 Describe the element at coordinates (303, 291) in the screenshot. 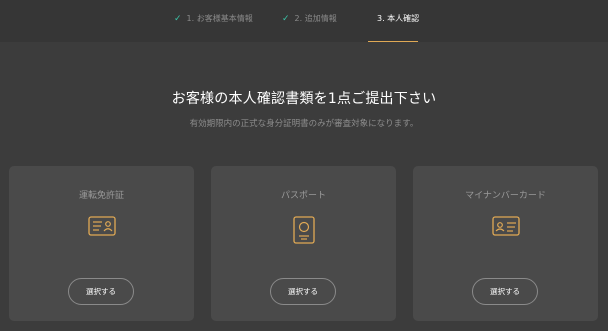

I see `select-passport-button: 選択する` at that location.